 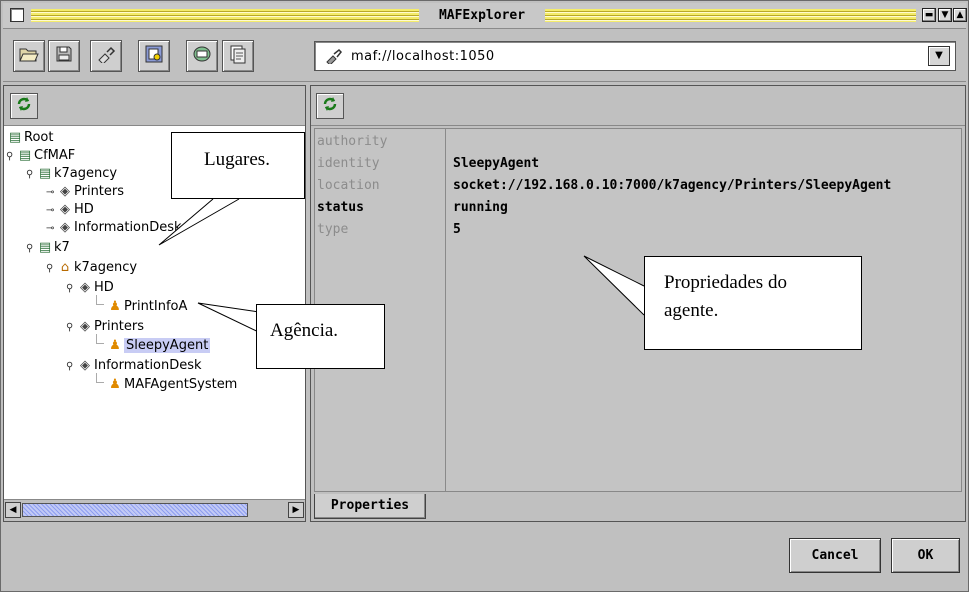 What do you see at coordinates (945, 15) in the screenshot?
I see `maximize-button: ▼` at bounding box center [945, 15].